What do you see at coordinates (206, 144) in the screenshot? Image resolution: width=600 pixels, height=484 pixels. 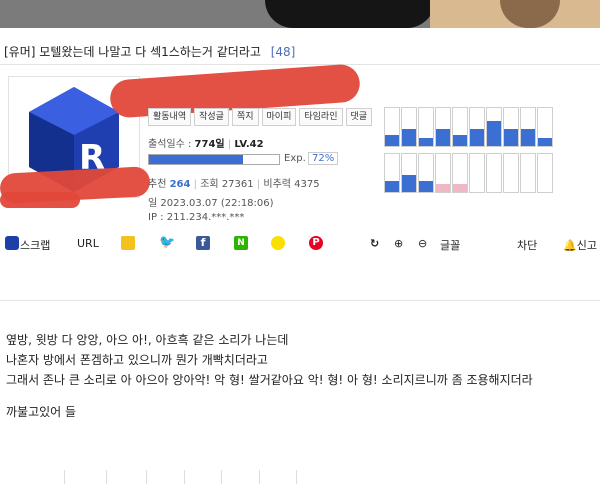 I see `attendance-stat: 출석일수 : 774일 | LV.42` at bounding box center [206, 144].